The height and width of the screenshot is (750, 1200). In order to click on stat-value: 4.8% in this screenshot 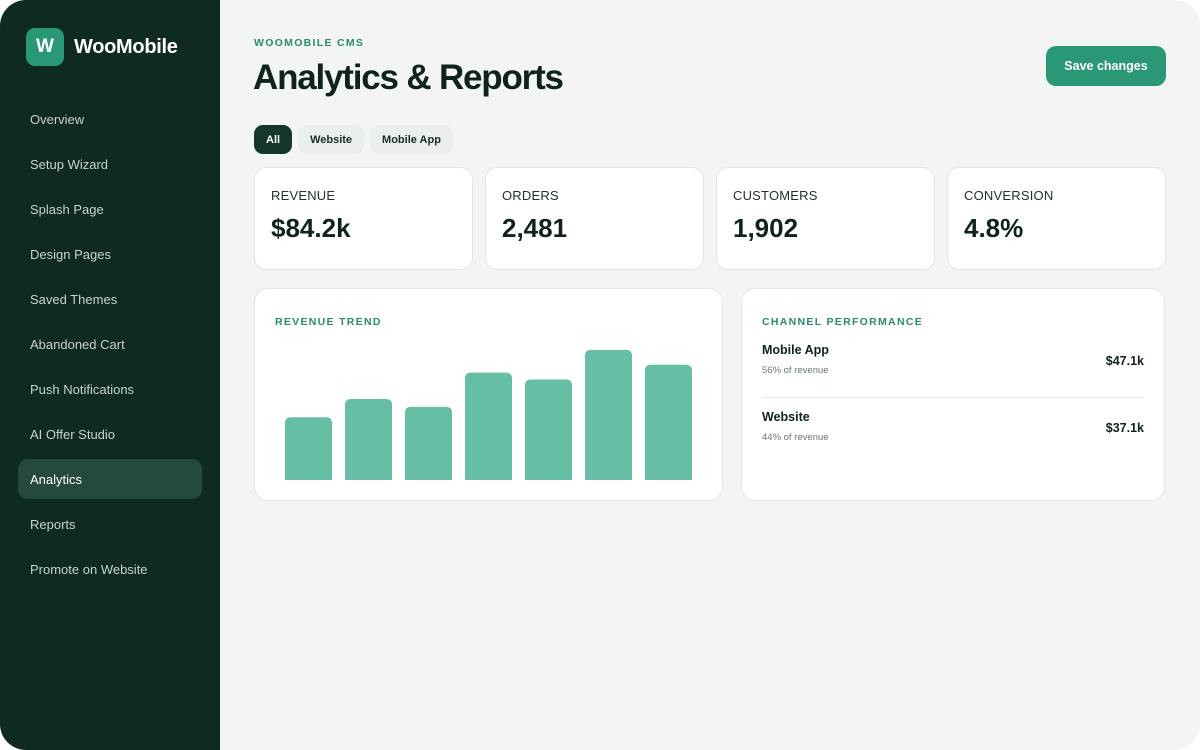, I will do `click(994, 228)`.